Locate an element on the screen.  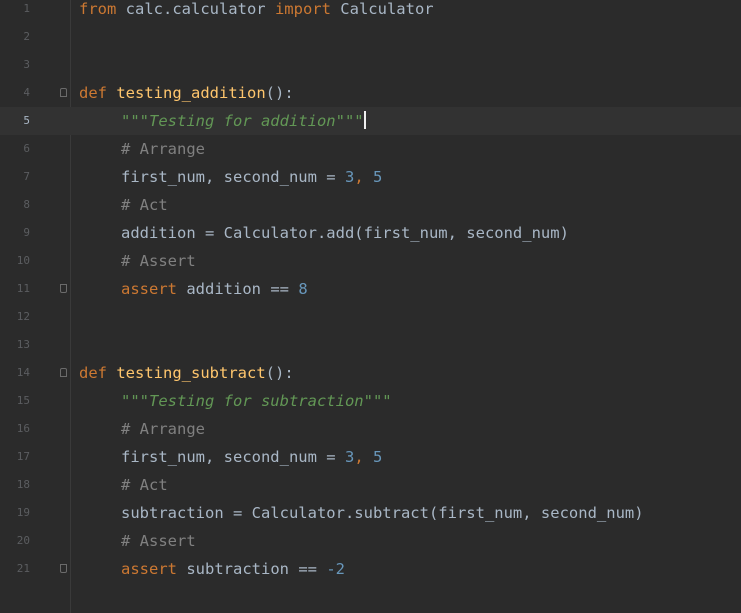
code-line: 17 first_num, second_num = 3, 5 is located at coordinates (370, 457).